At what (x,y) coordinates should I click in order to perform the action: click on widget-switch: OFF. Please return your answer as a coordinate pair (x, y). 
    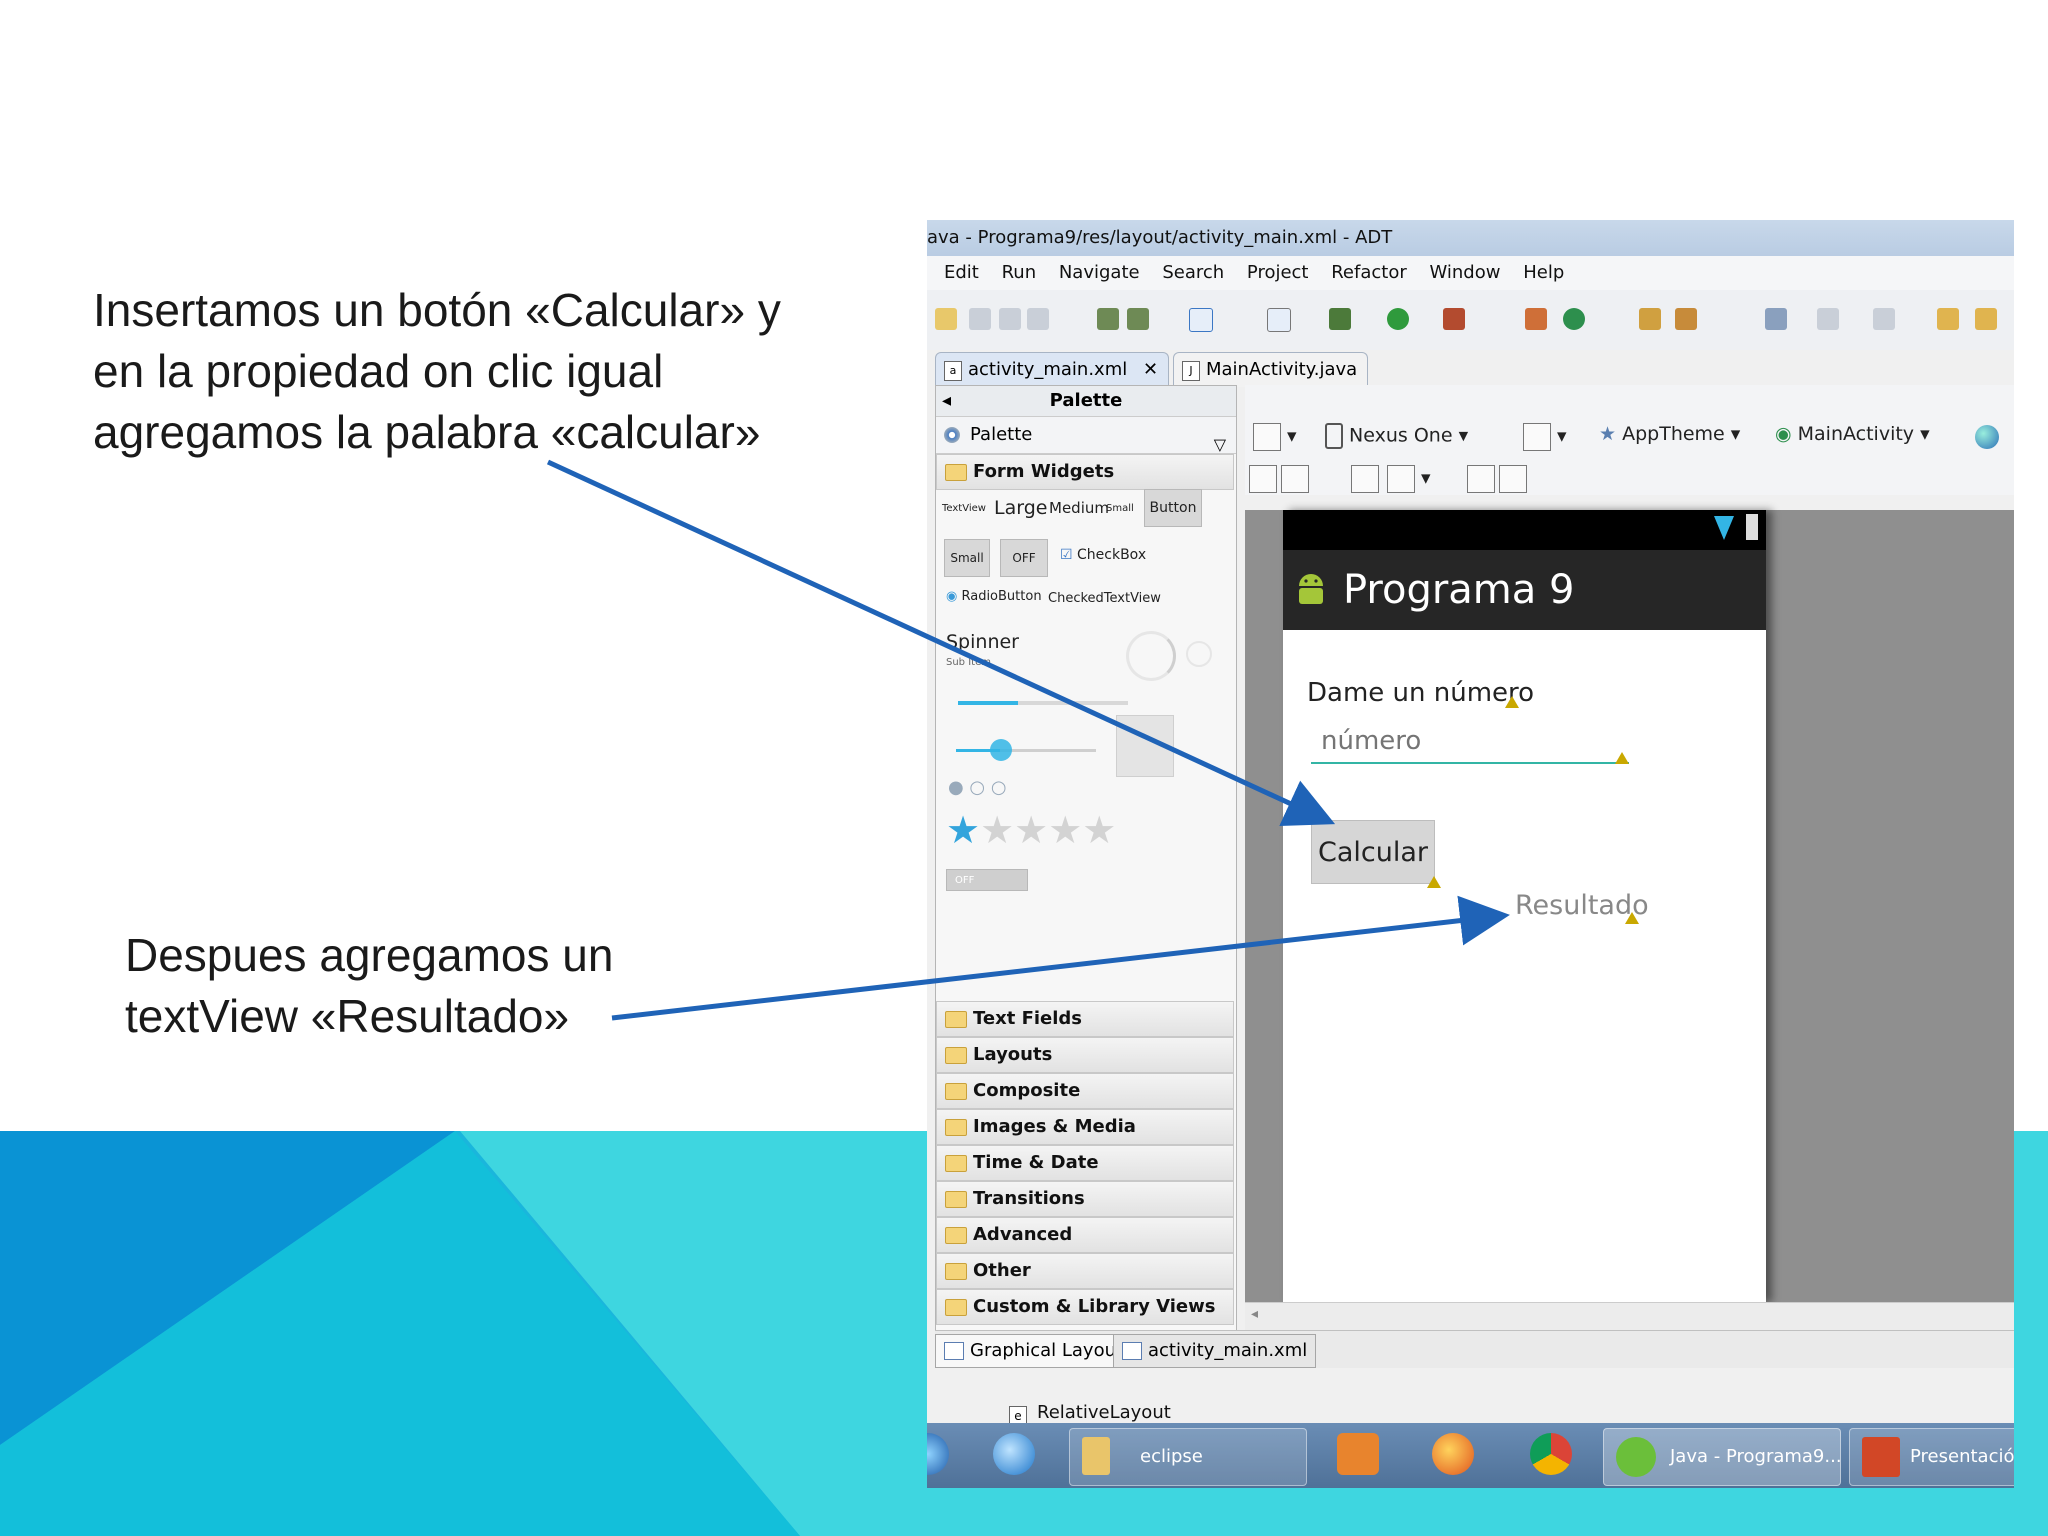
    Looking at the image, I should click on (987, 880).